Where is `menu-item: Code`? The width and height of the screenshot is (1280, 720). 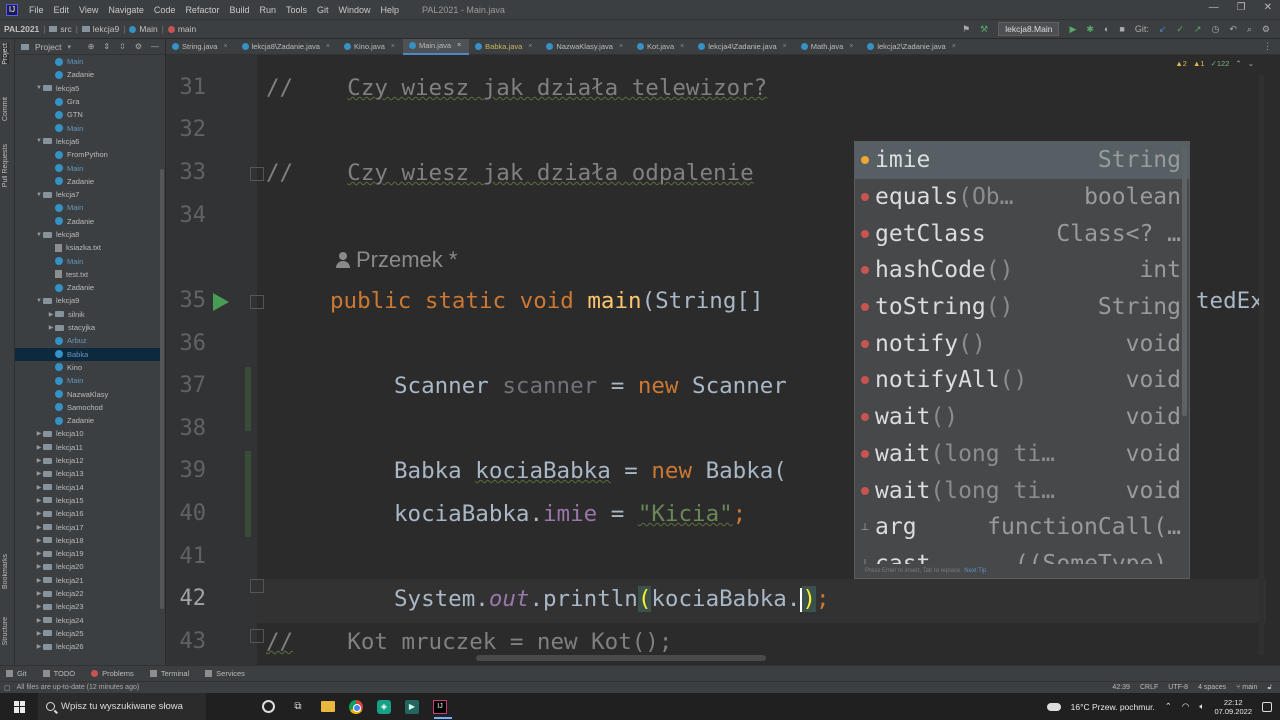
menu-item: Code is located at coordinates (165, 10).